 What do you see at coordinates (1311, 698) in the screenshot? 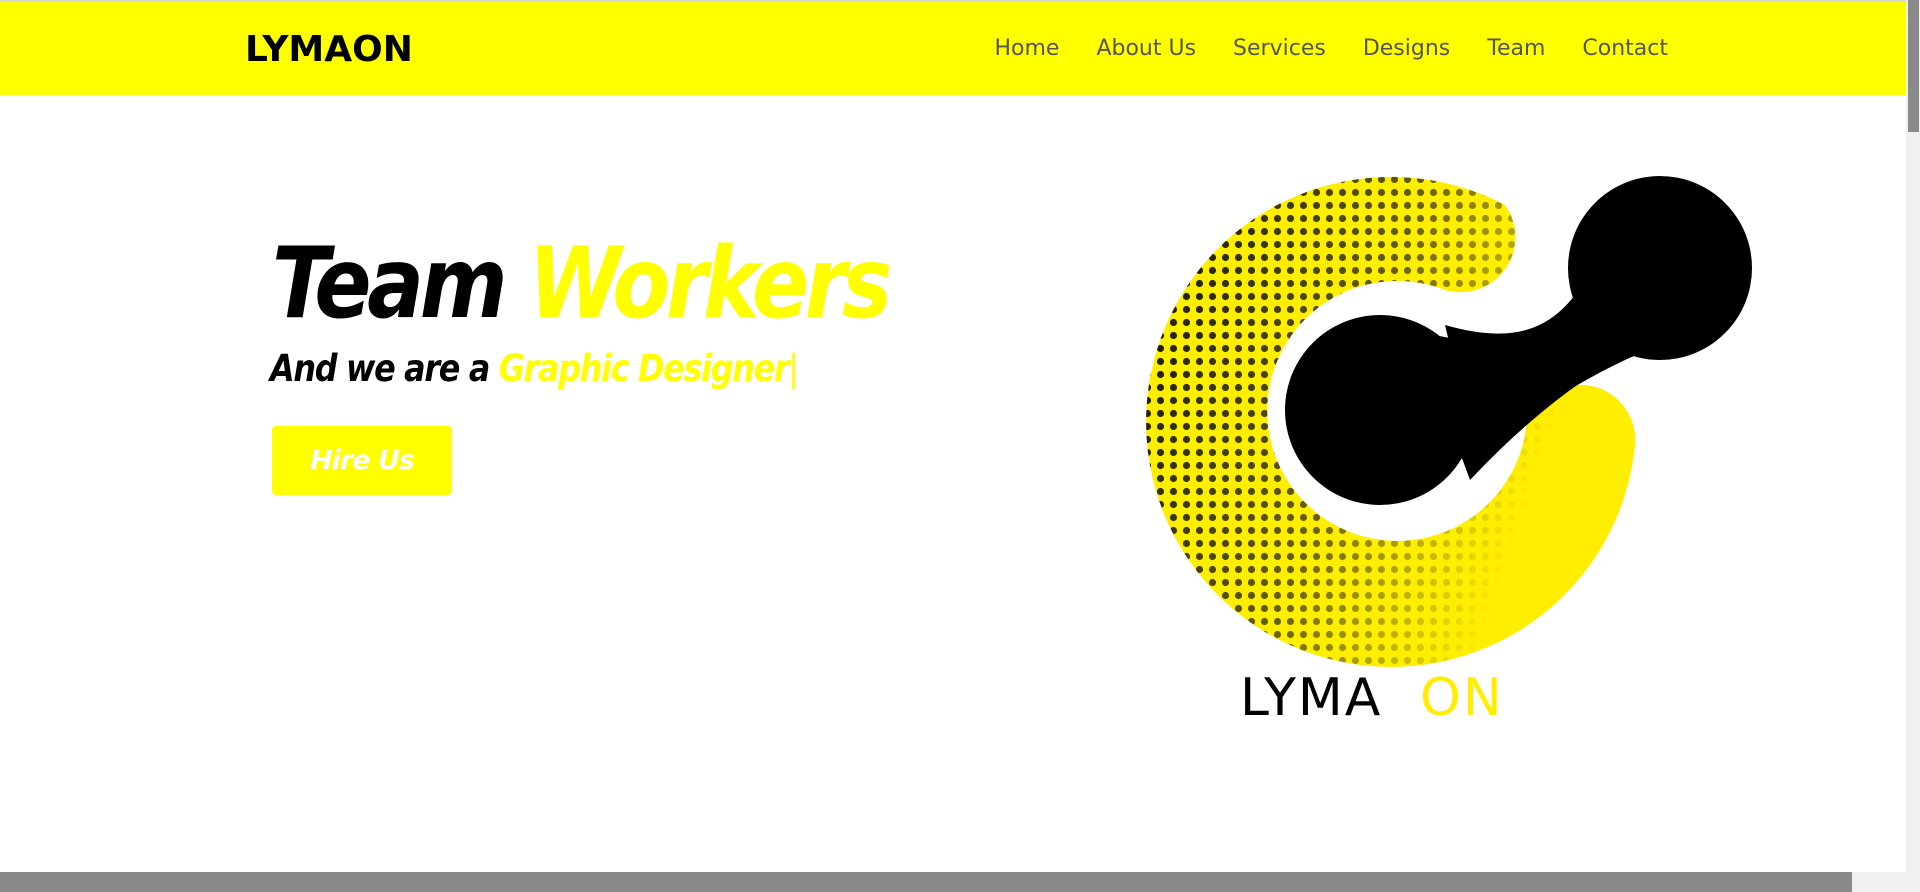
I see `logo-wordmark-part-1: LYMA` at bounding box center [1311, 698].